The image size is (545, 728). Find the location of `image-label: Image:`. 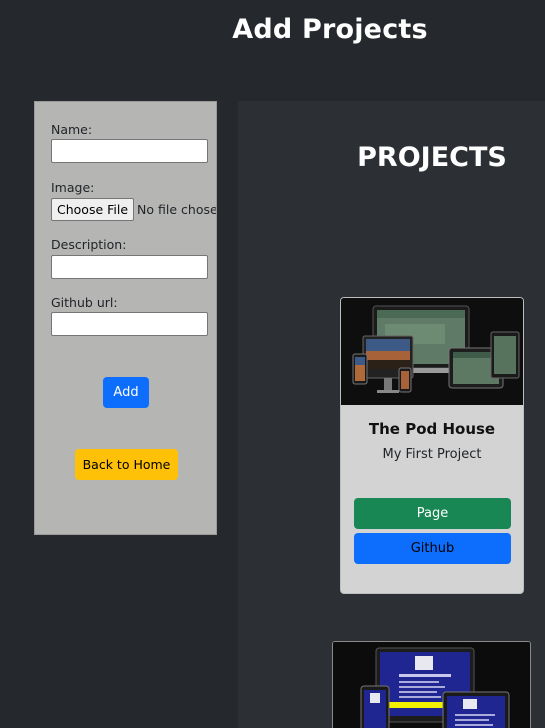

image-label: Image: is located at coordinates (73, 187).